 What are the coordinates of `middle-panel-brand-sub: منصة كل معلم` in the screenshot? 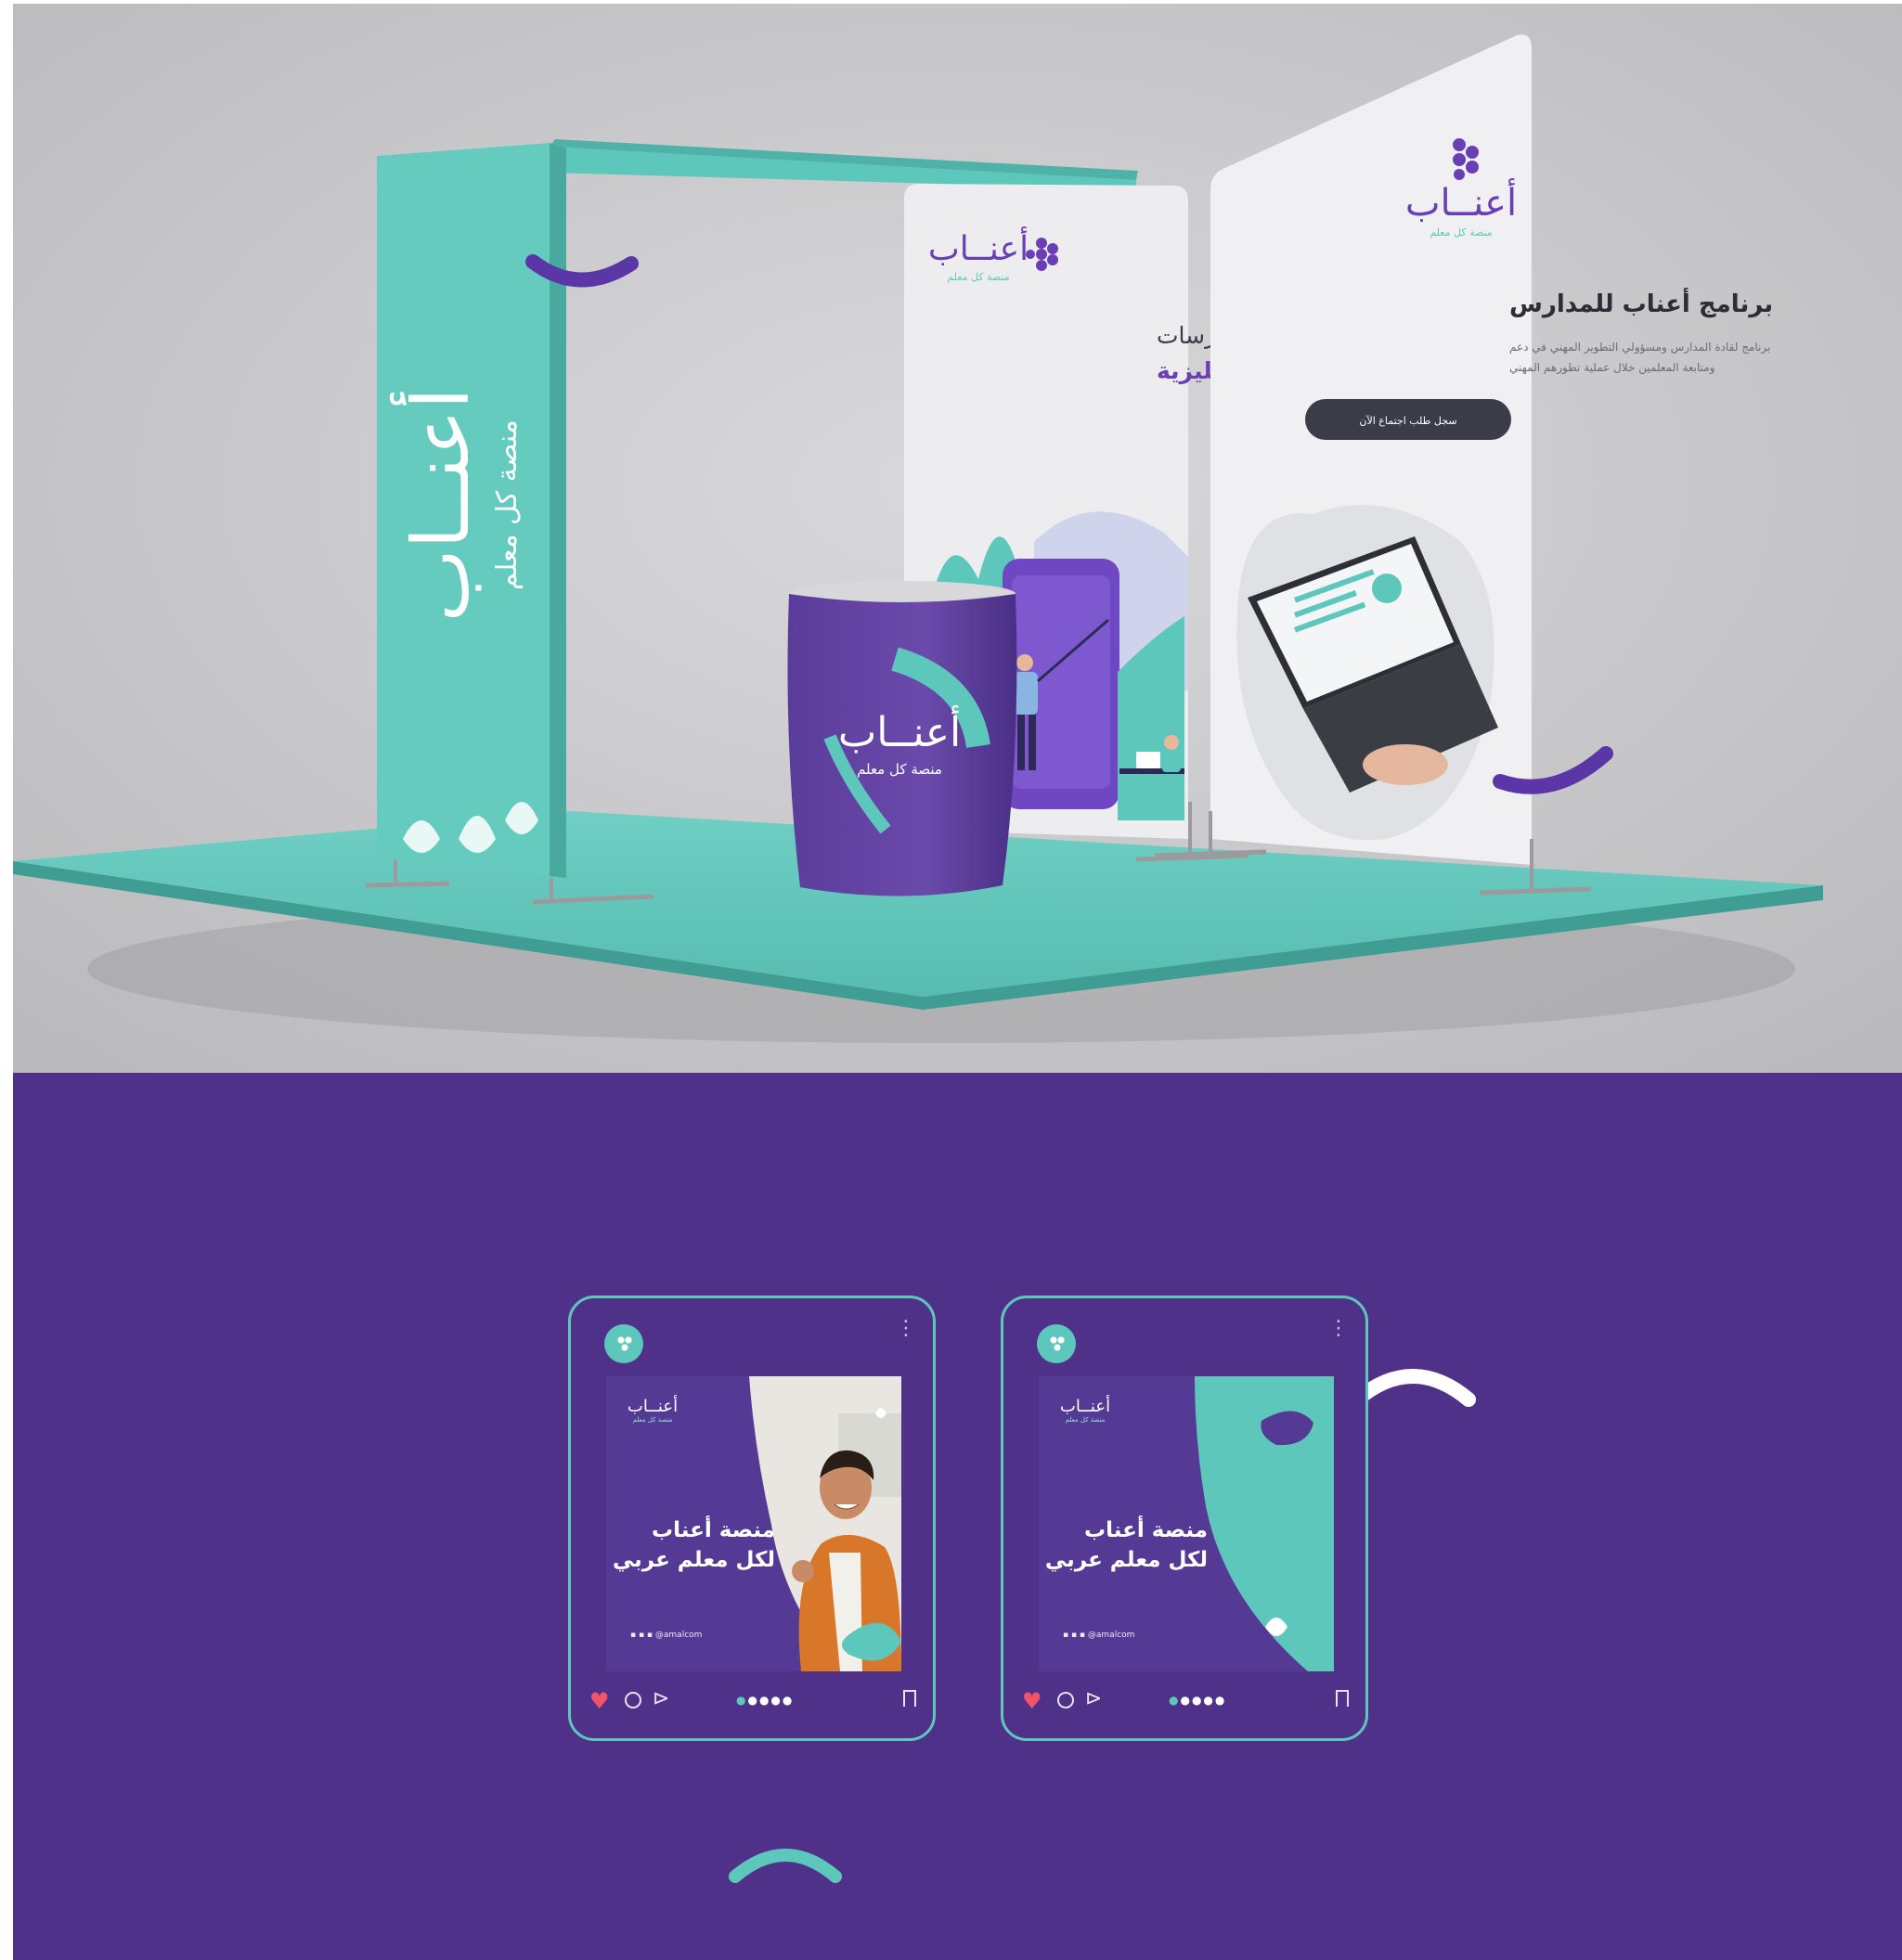 It's located at (978, 277).